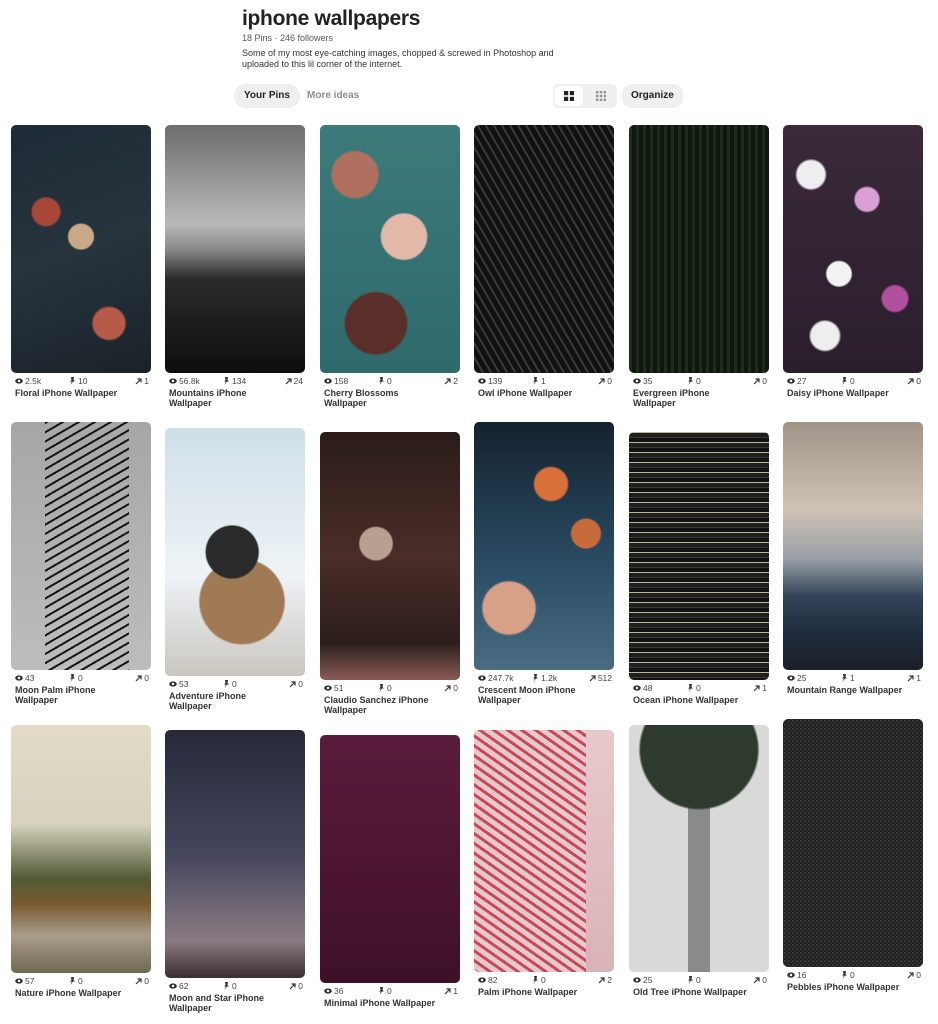  I want to click on pin-title: Old Tree iPhone Wallpaper, so click(690, 992).